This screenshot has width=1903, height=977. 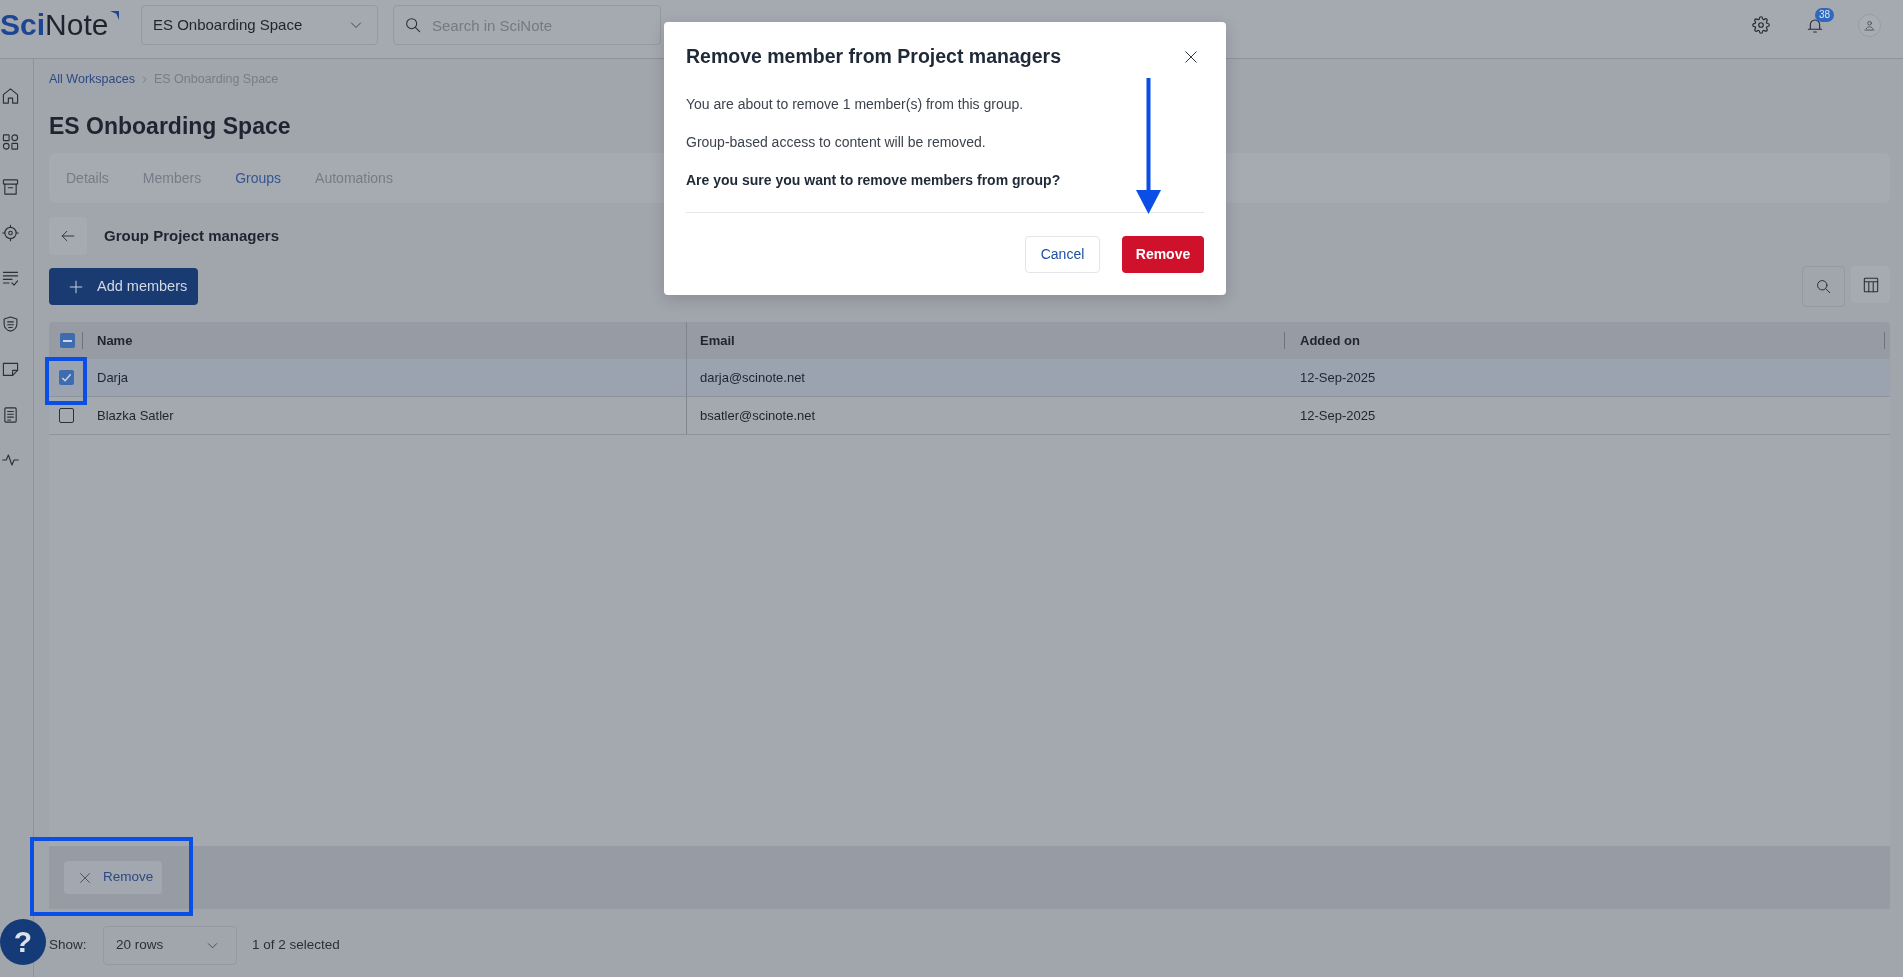 What do you see at coordinates (873, 57) in the screenshot?
I see `dialog-title: Remove member from Project managers` at bounding box center [873, 57].